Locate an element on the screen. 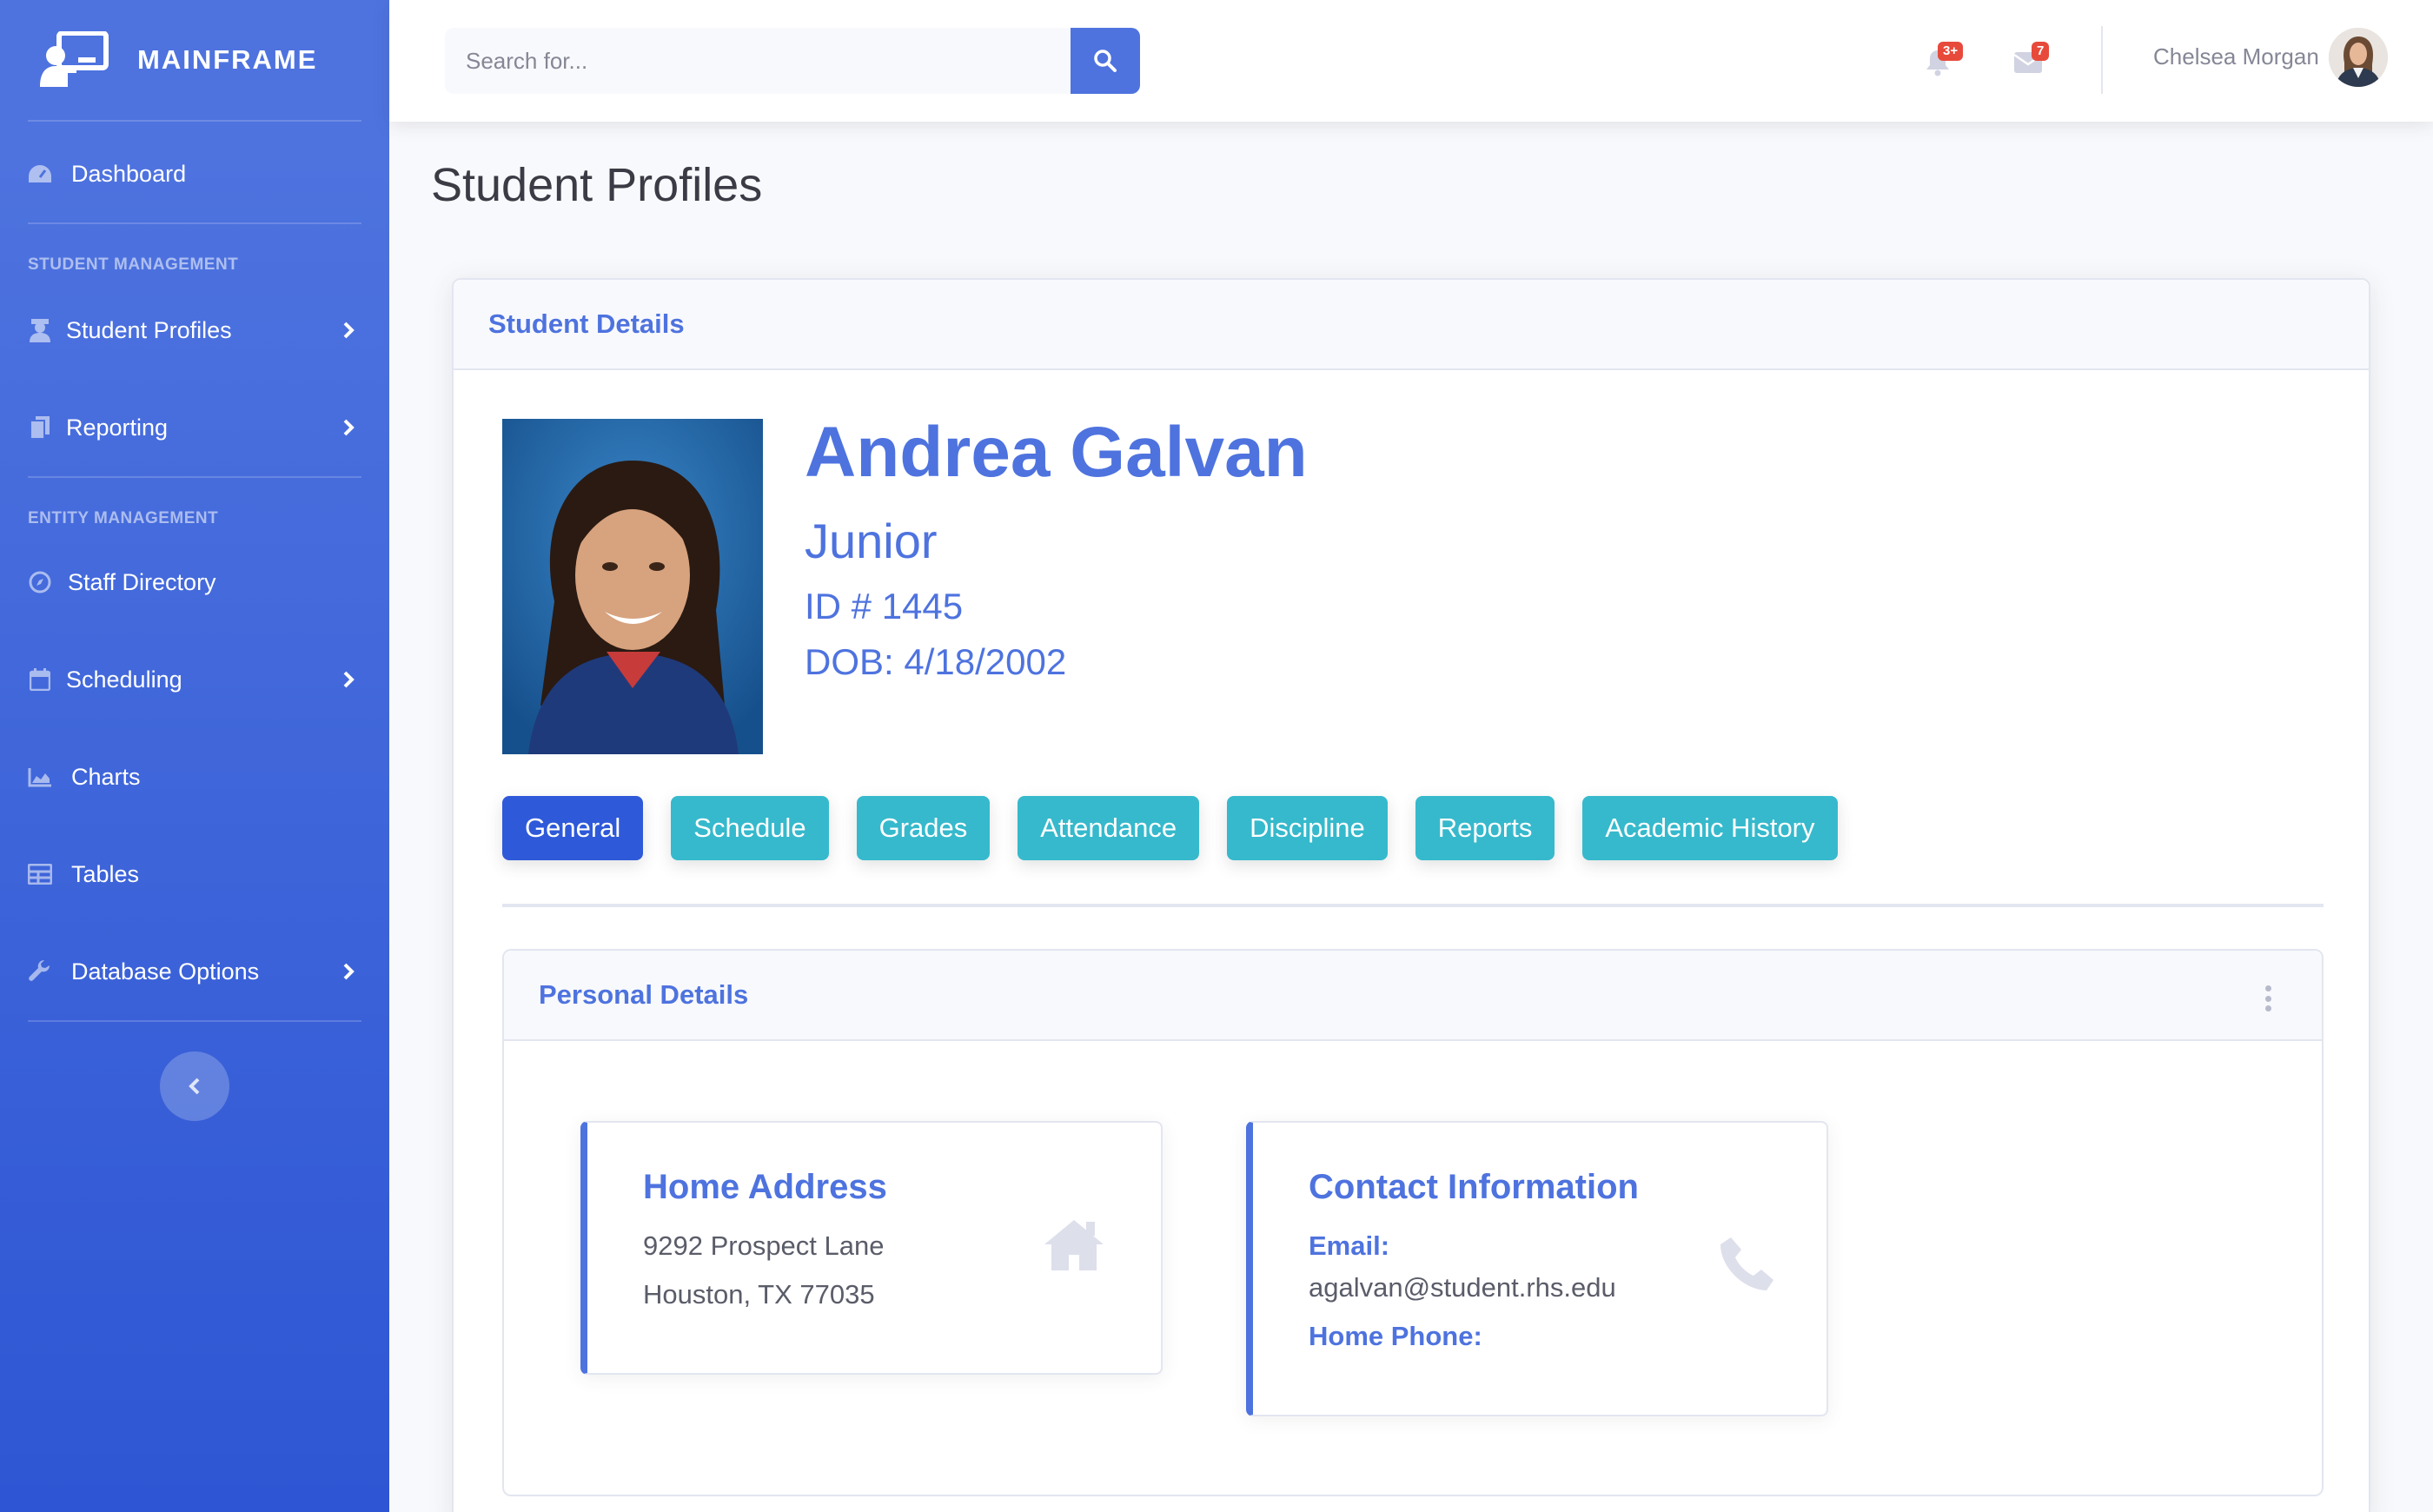 This screenshot has height=1512, width=2433. search-icon is located at coordinates (1105, 61).